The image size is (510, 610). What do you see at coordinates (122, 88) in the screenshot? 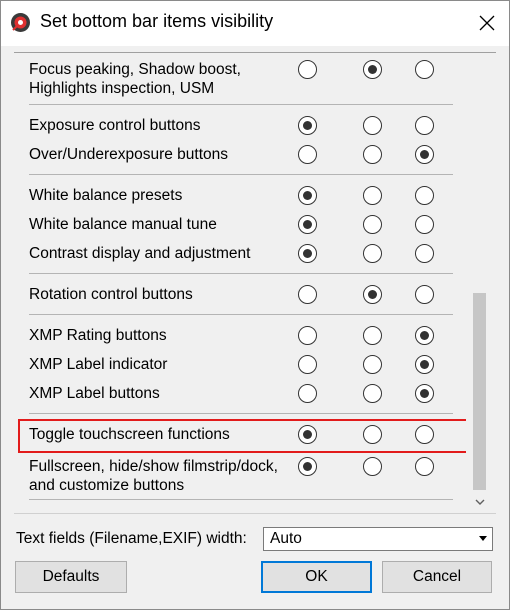
I see `option-row-label-line: Highlights inspection, USM` at bounding box center [122, 88].